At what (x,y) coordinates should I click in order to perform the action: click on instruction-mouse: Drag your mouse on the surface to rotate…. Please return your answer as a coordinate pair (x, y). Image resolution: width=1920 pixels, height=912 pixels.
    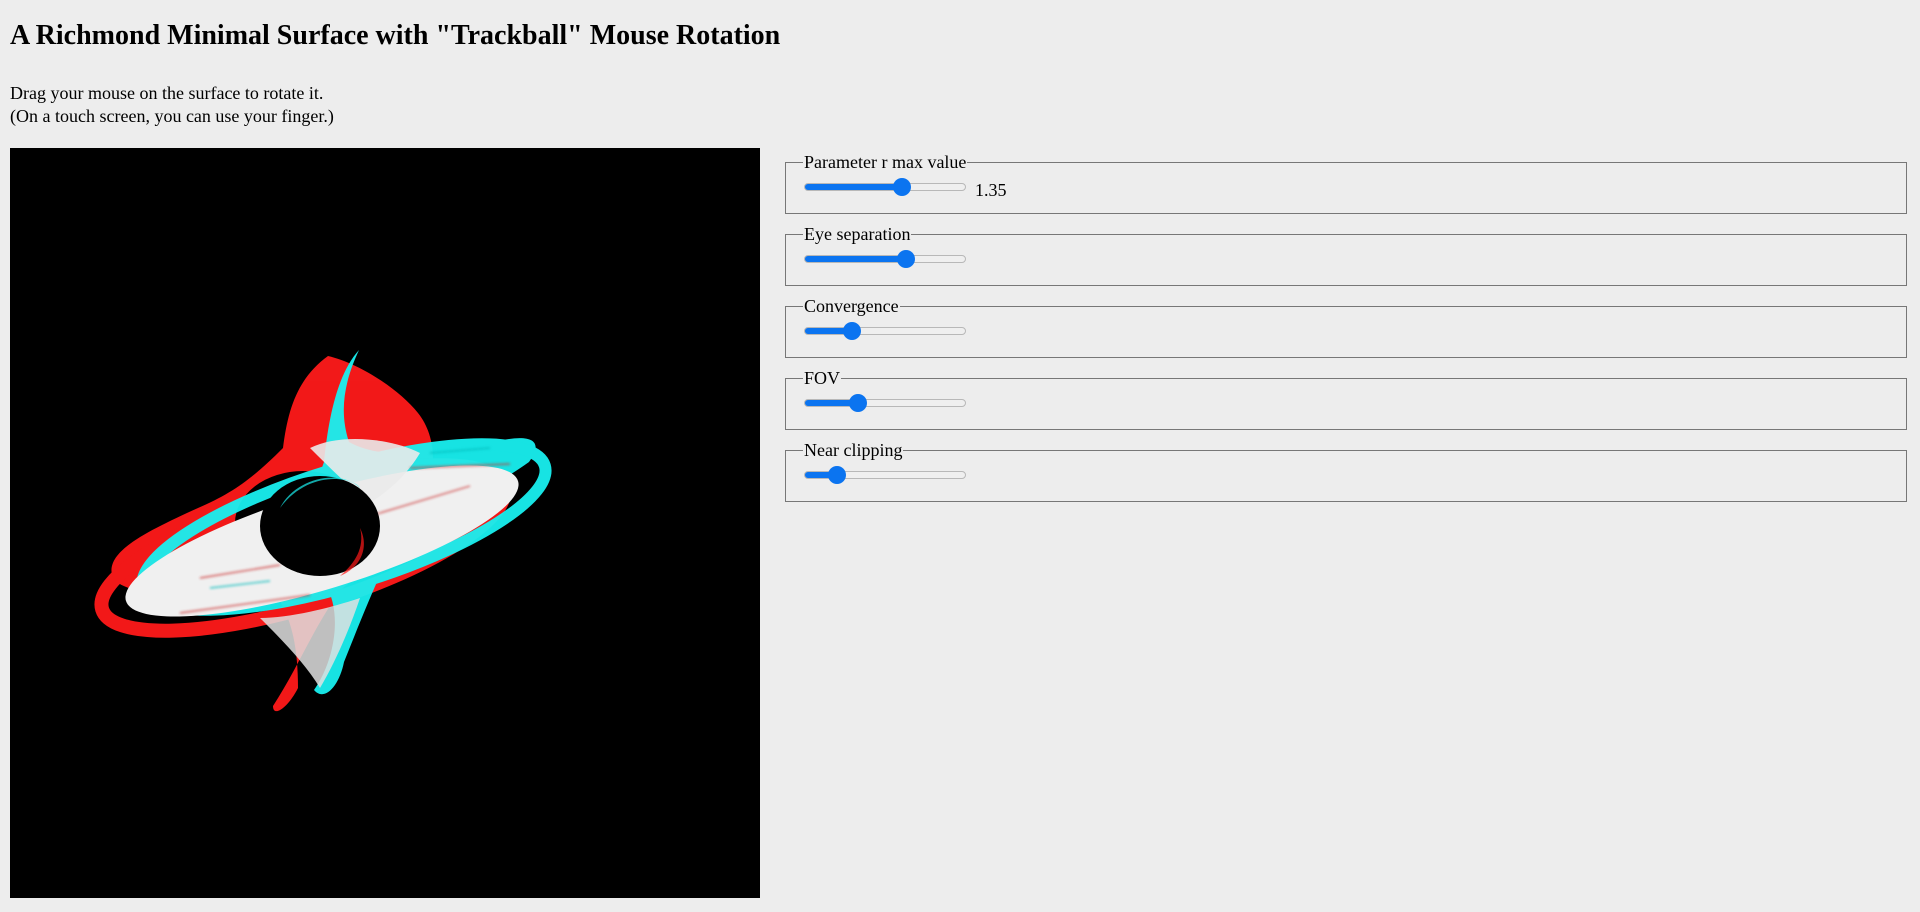
    Looking at the image, I should click on (167, 93).